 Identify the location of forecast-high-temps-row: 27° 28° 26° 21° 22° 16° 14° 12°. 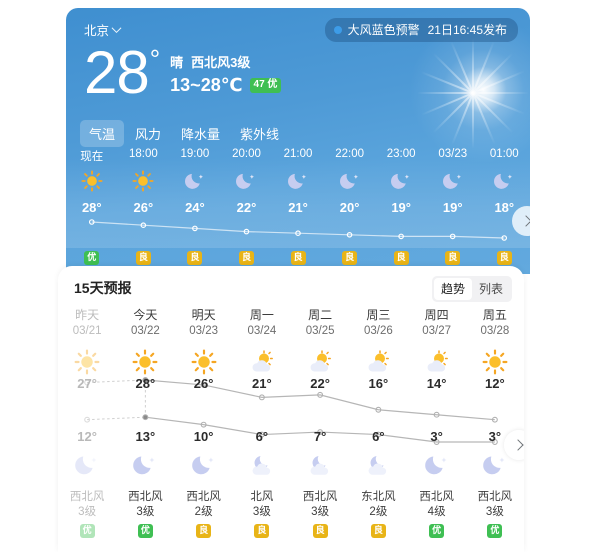
(291, 383).